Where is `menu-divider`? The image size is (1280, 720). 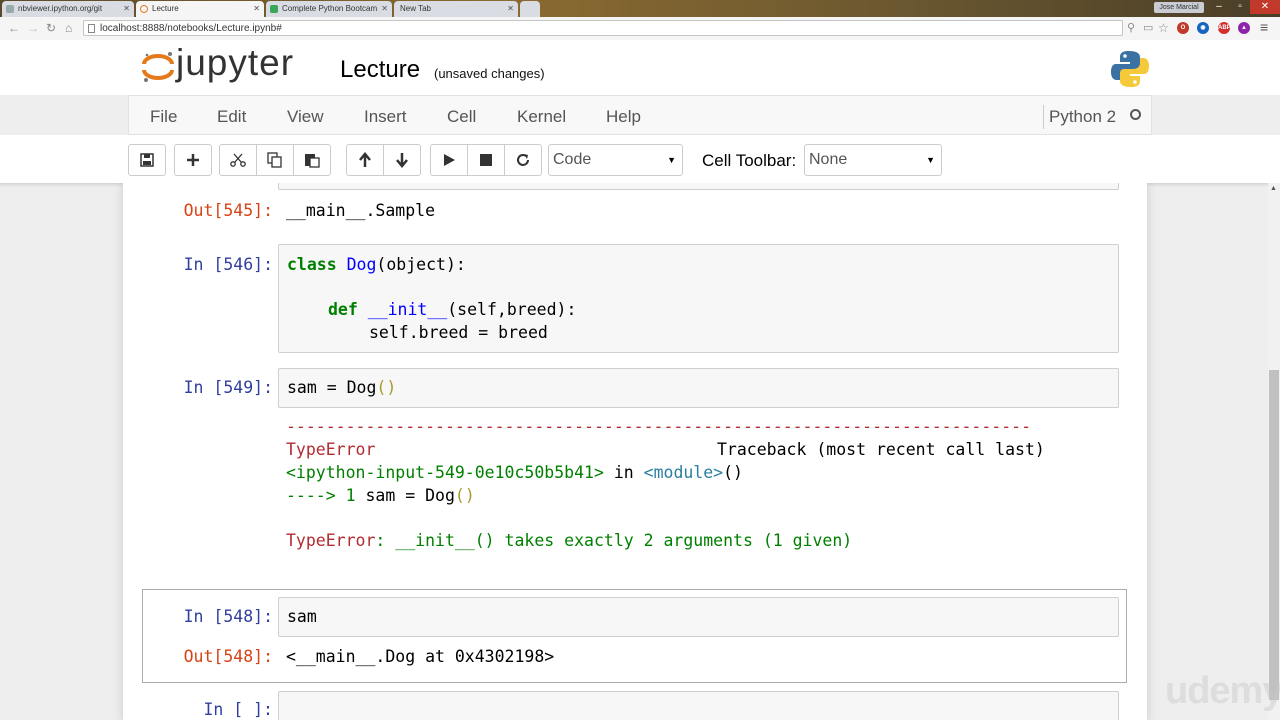
menu-divider is located at coordinates (1043, 117).